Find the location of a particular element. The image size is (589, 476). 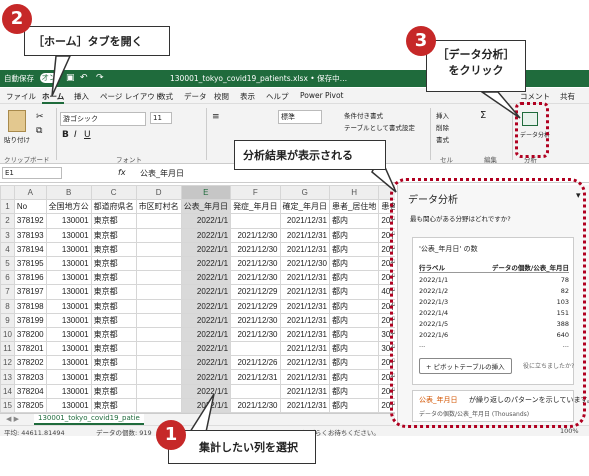

step-3-badge: 3 is located at coordinates (421, 41).